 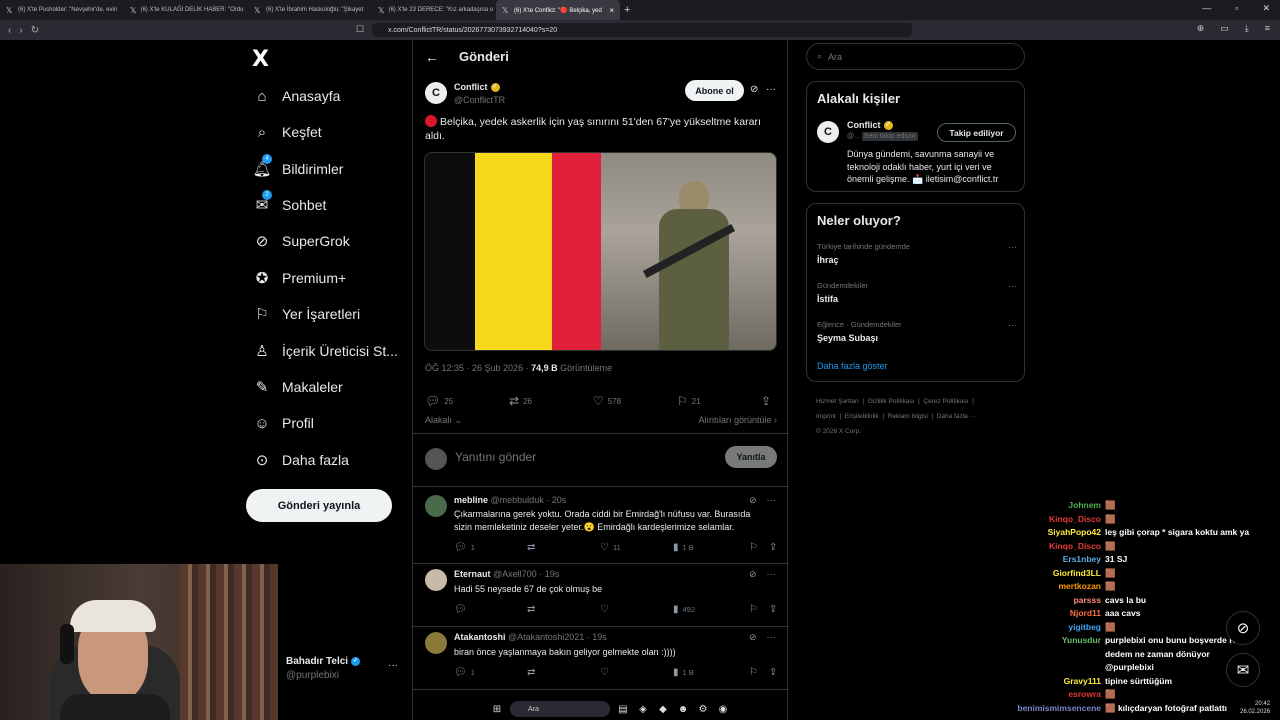 What do you see at coordinates (852, 366) in the screenshot?
I see `show-more-link: Daha fazla göster` at bounding box center [852, 366].